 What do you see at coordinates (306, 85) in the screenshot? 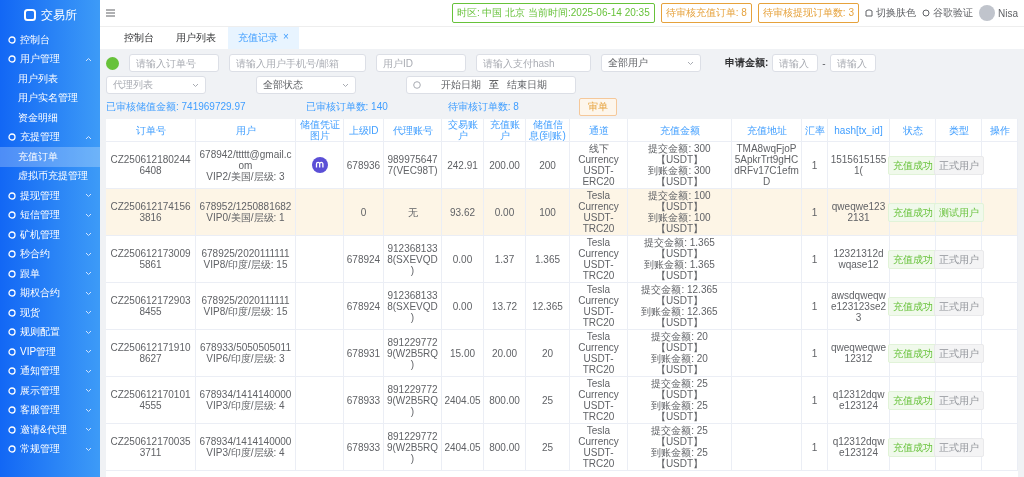
I see `select-field: 全部状态` at bounding box center [306, 85].